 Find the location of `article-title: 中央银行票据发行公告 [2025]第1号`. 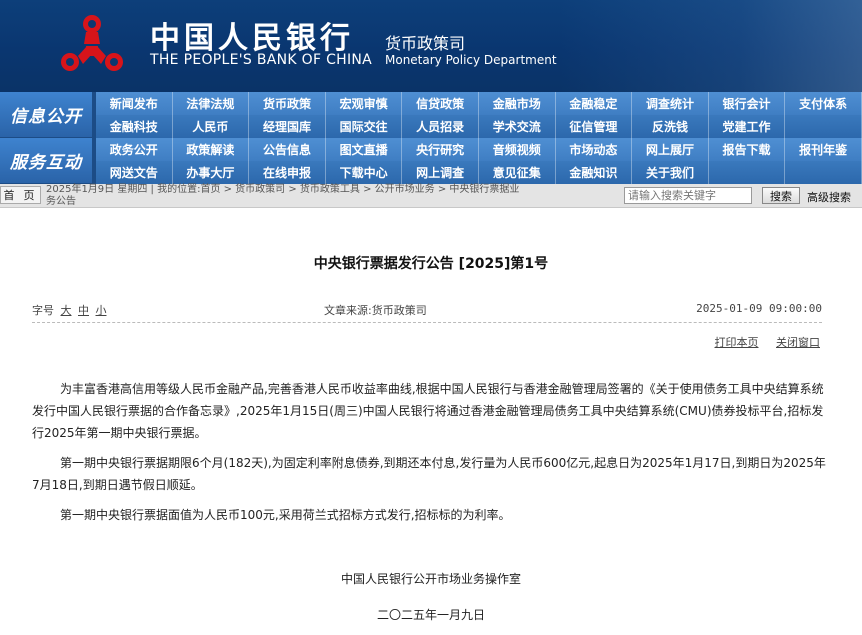

article-title: 中央银行票据发行公告 [2025]第1号 is located at coordinates (431, 264).